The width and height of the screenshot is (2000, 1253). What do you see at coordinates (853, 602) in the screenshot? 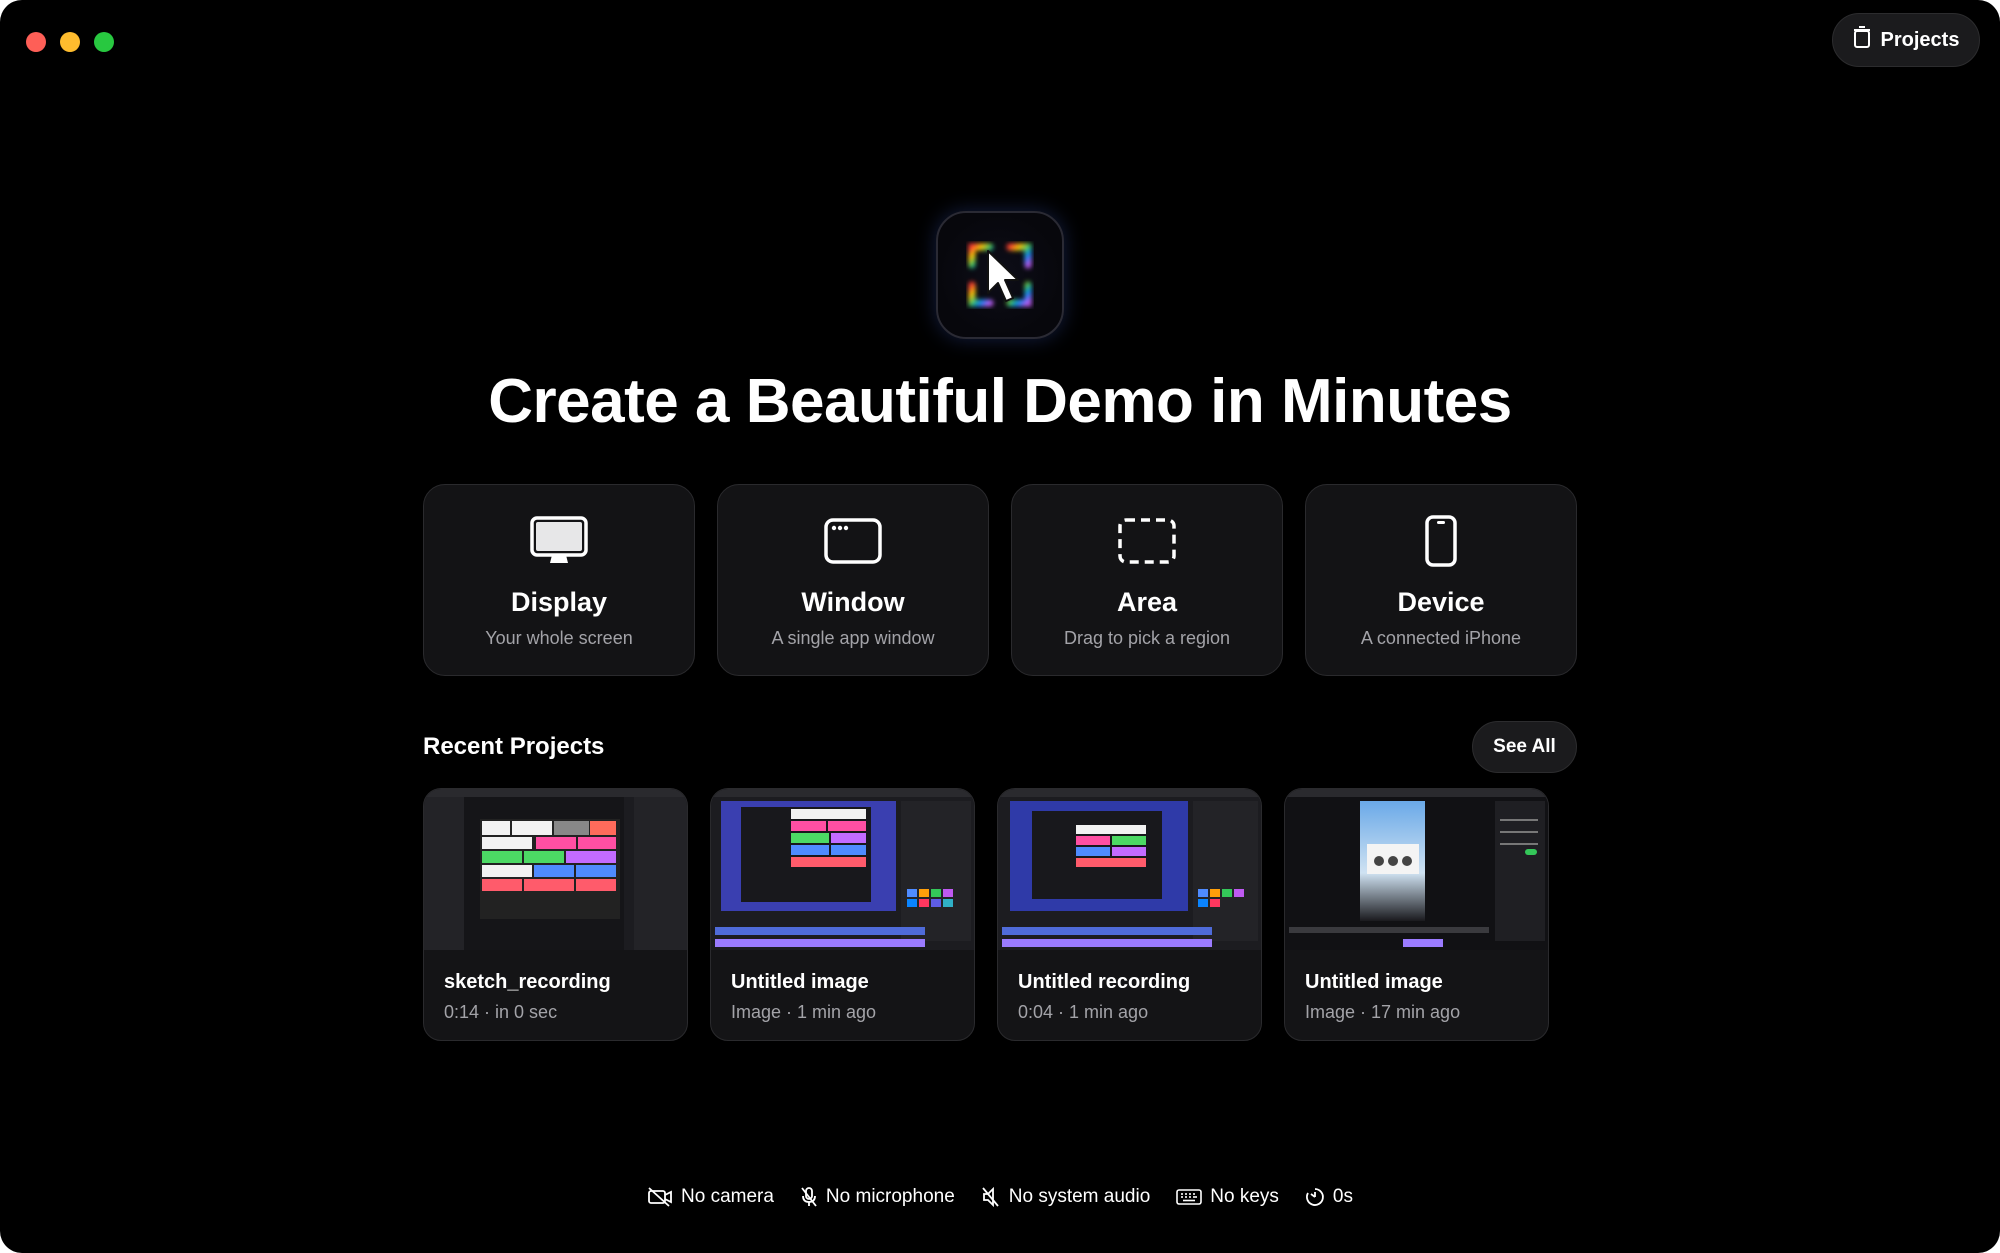
I see `mode-title: Window` at bounding box center [853, 602].